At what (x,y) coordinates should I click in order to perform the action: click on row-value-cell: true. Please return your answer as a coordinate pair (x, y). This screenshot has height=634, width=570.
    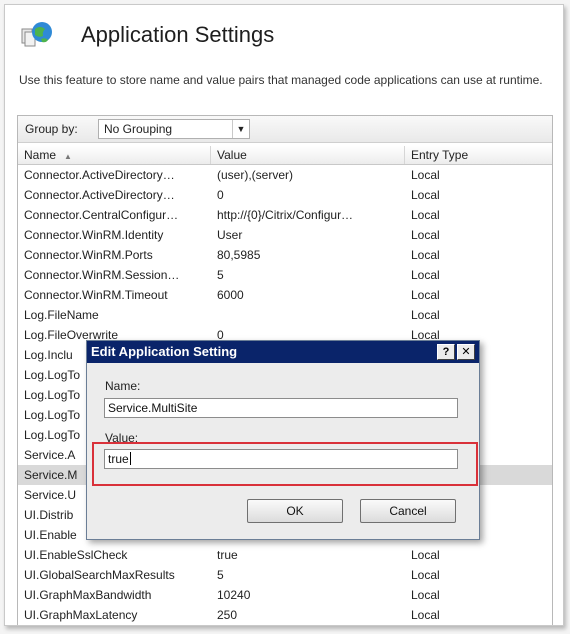
    Looking at the image, I should click on (227, 555).